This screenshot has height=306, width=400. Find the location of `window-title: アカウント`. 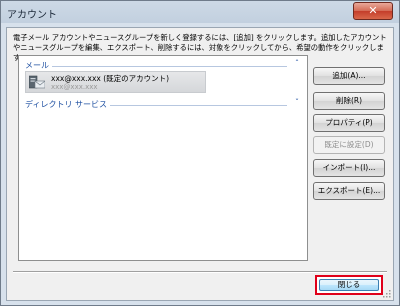

window-title: アカウント is located at coordinates (32, 15).